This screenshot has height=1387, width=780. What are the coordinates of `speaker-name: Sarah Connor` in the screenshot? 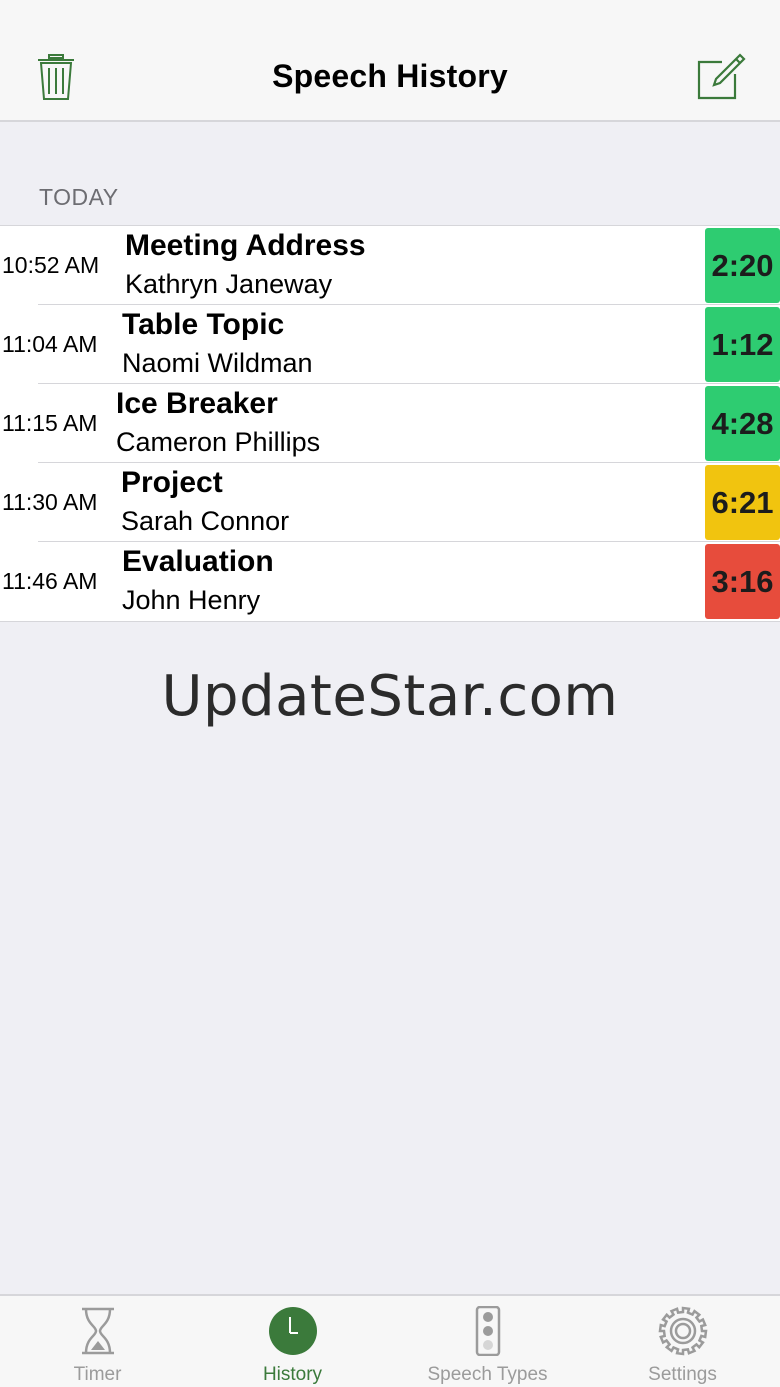 It's located at (205, 521).